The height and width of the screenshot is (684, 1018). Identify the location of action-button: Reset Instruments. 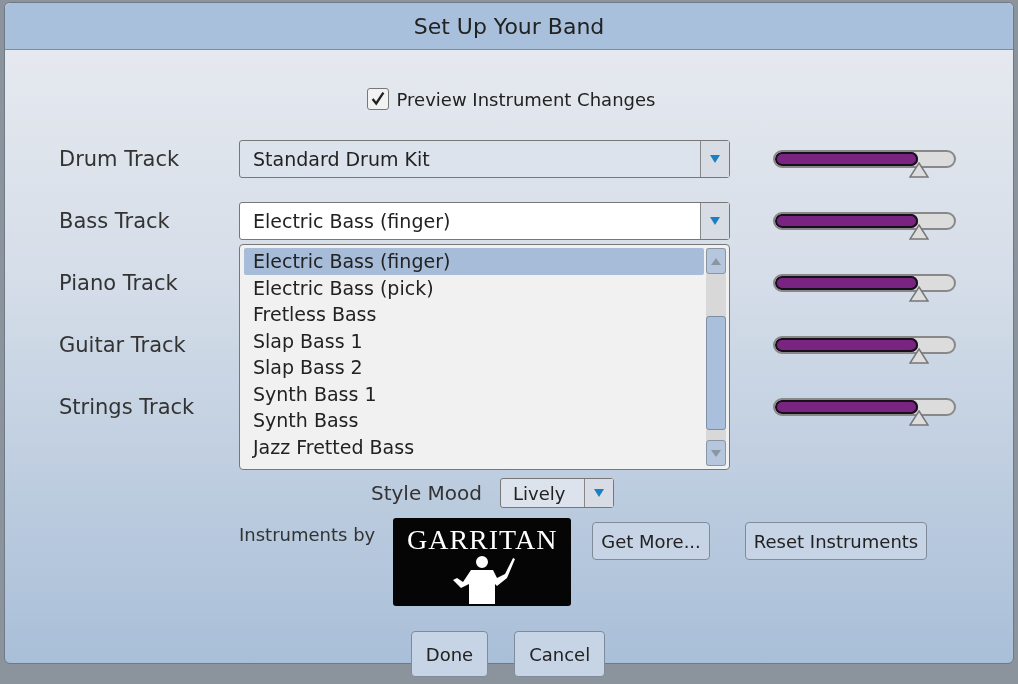
(836, 541).